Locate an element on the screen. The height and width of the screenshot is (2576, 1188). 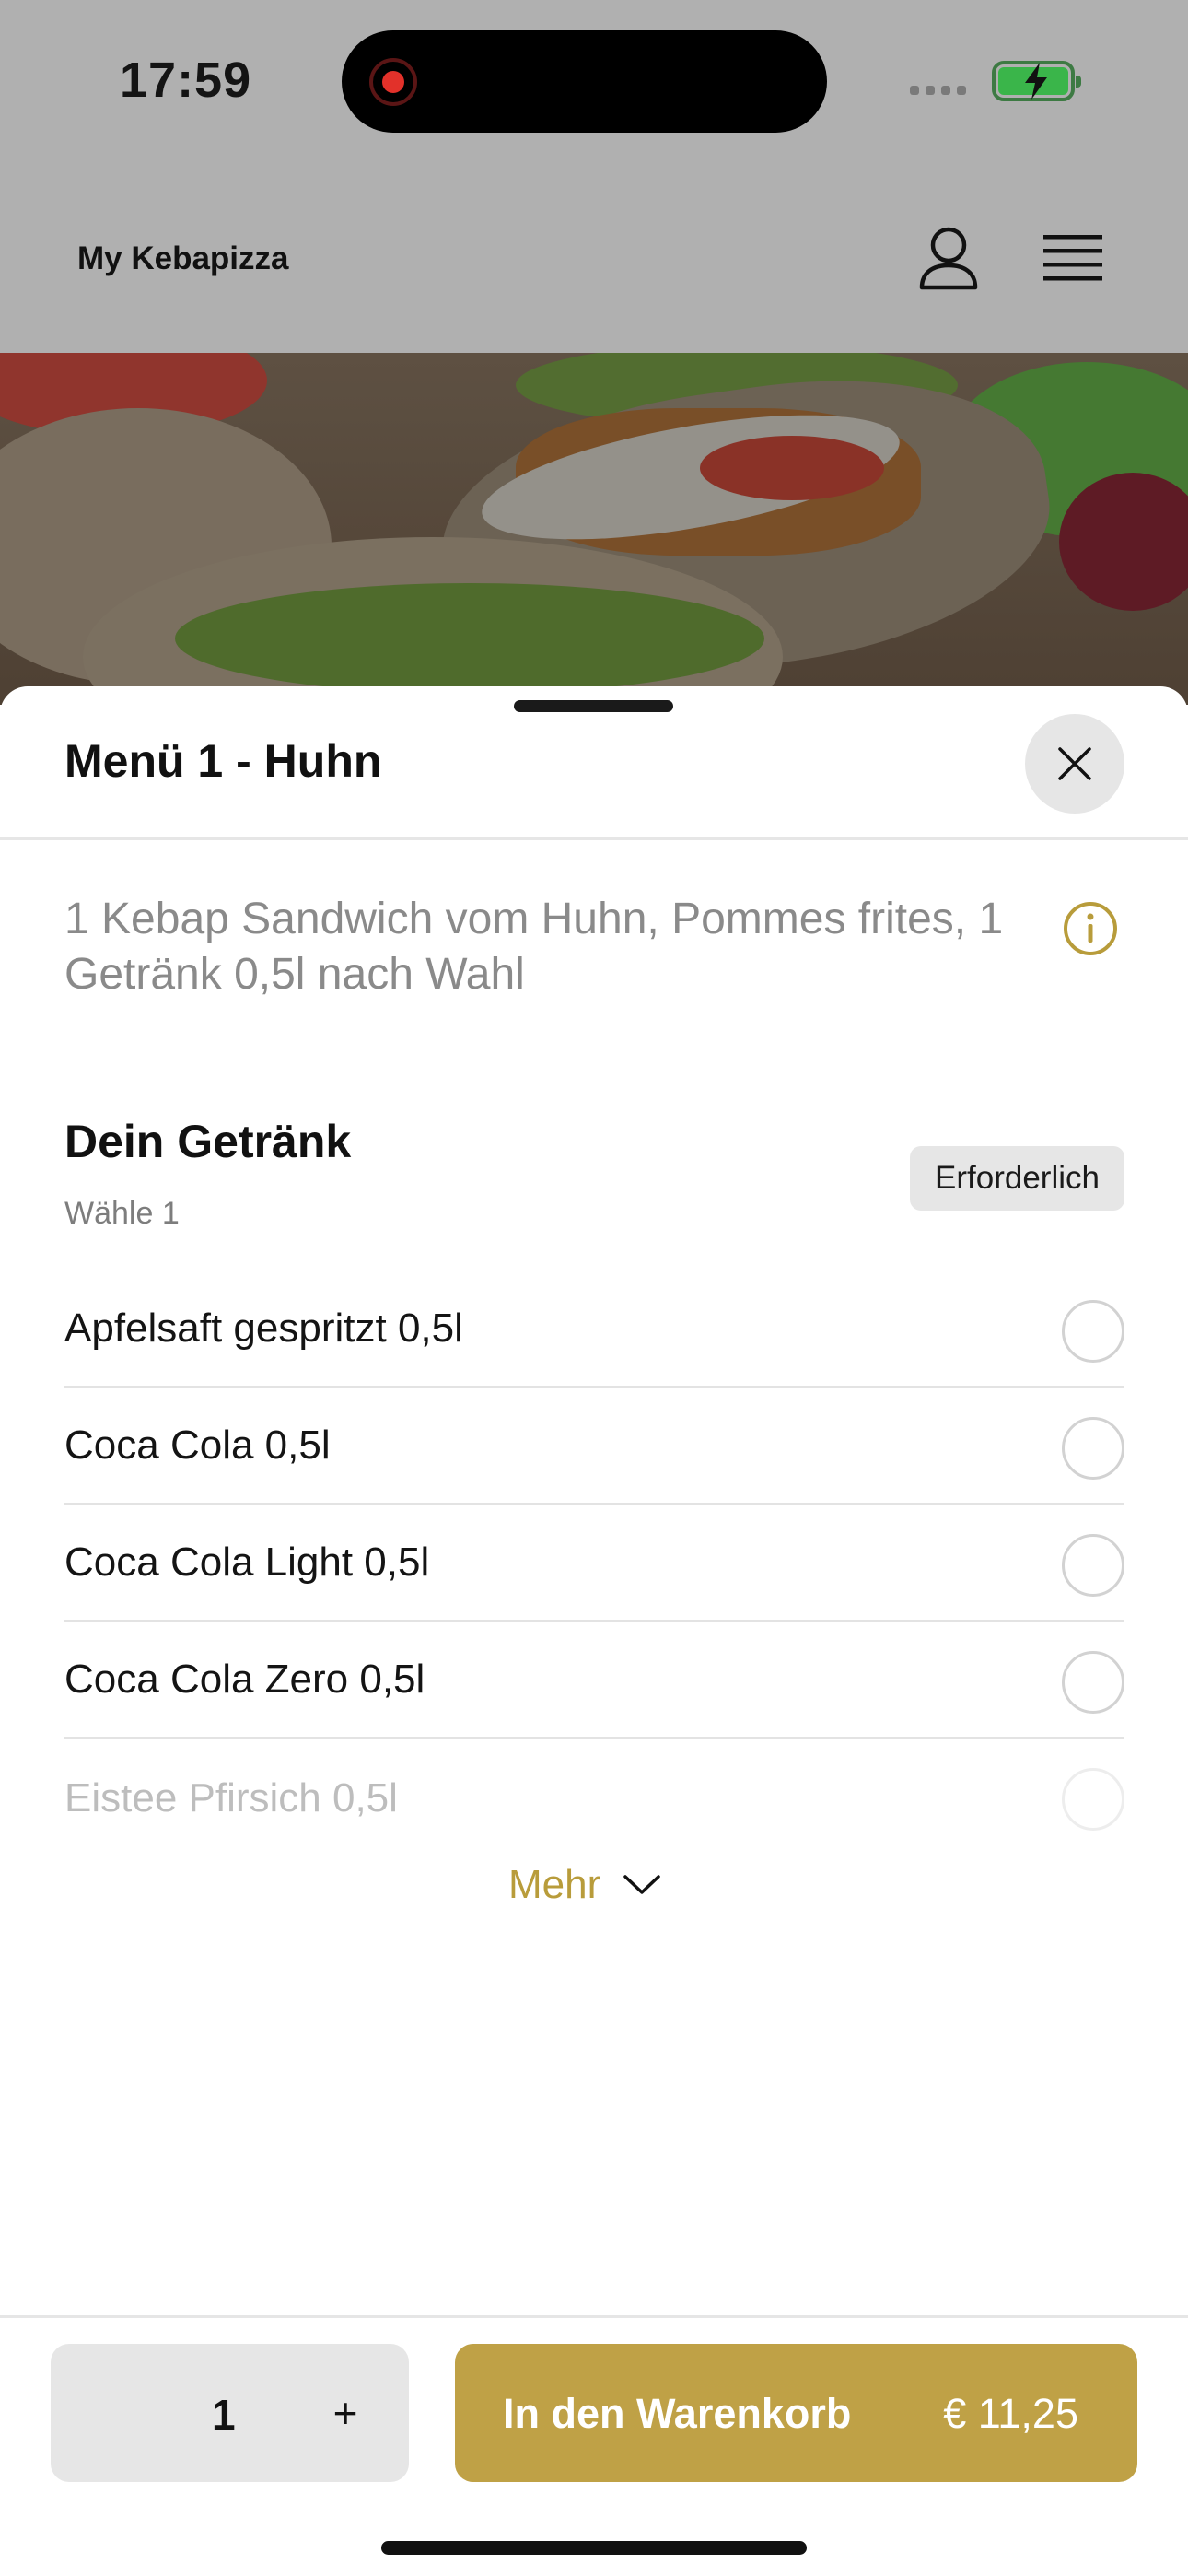
add-to-cart-label: In den Warenkorb is located at coordinates (677, 2413).